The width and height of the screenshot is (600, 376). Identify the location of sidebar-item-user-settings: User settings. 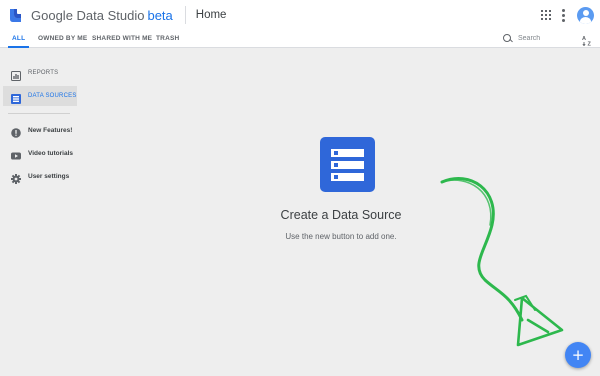
(40, 176).